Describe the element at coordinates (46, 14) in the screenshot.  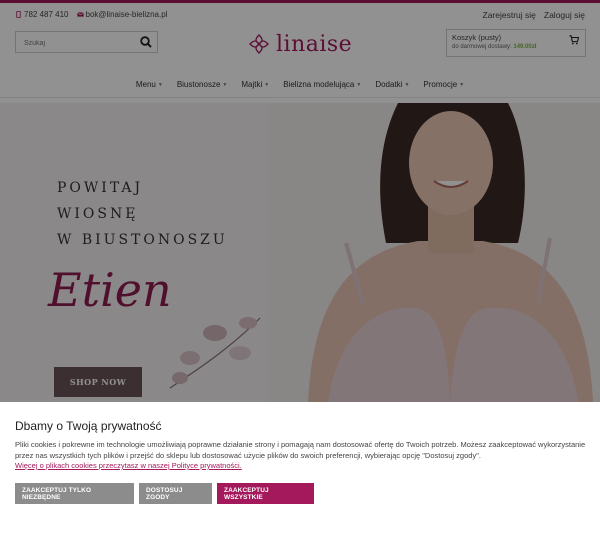
I see `phone-number: 782 487 410` at that location.